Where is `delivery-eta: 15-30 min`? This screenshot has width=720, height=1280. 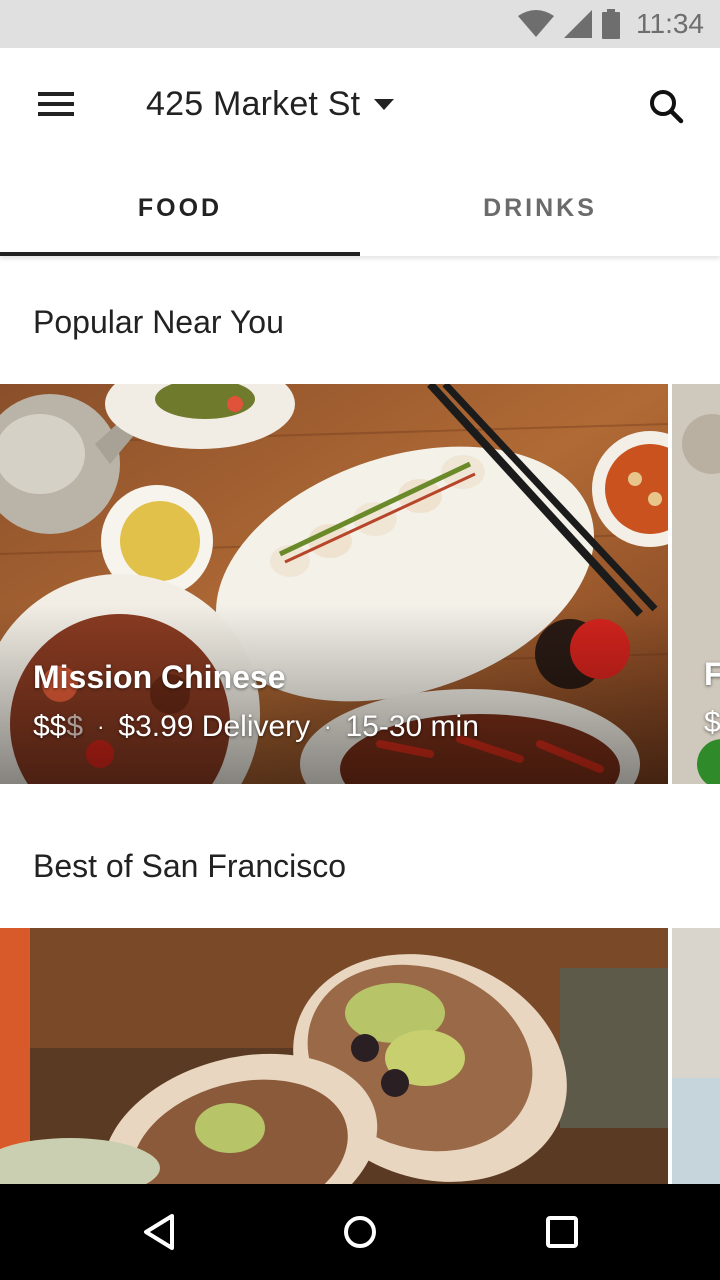 delivery-eta: 15-30 min is located at coordinates (412, 726).